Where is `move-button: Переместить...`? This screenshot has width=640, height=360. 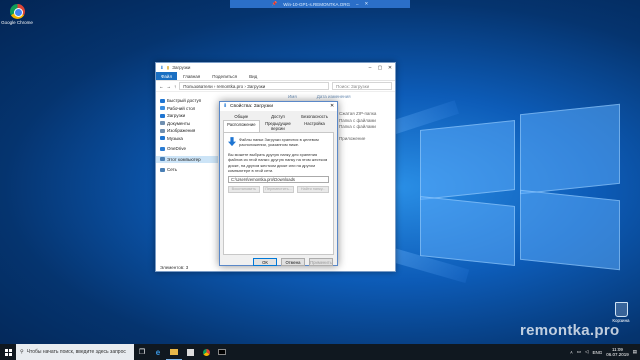 move-button: Переместить... is located at coordinates (278, 190).